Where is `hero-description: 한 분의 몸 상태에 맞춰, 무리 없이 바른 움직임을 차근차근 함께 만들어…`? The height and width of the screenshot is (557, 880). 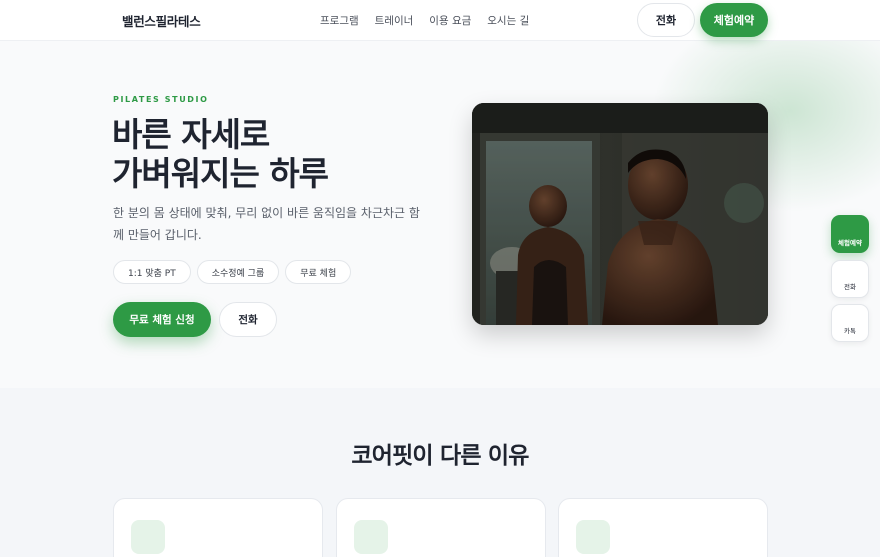
hero-description: 한 분의 몸 상태에 맞춰, 무리 없이 바른 움직임을 차근차근 함께 만들어… is located at coordinates (266, 224).